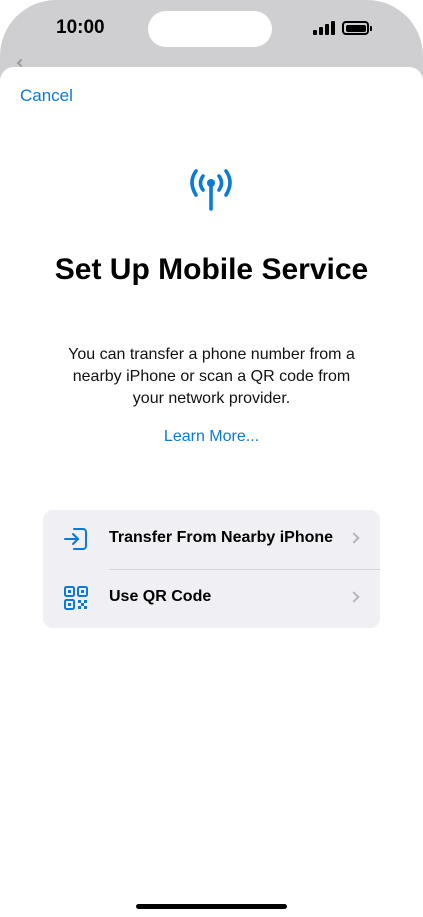 Image resolution: width=423 pixels, height=917 pixels. Describe the element at coordinates (80, 27) in the screenshot. I see `status-time: 10:00` at that location.